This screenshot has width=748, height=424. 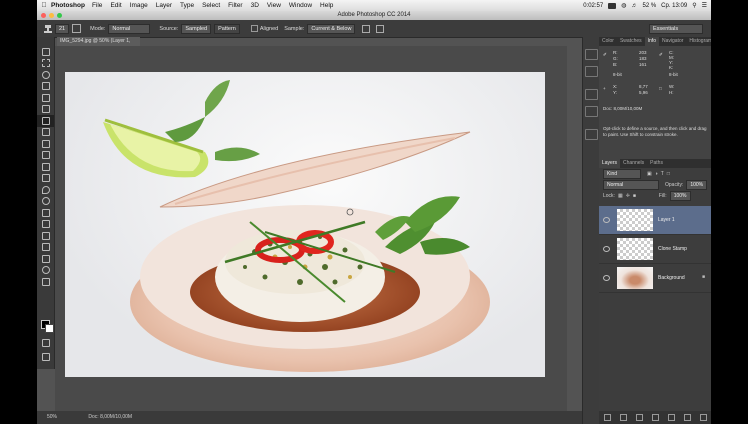 I want to click on source-pattern-button: Pattern, so click(x=227, y=28).